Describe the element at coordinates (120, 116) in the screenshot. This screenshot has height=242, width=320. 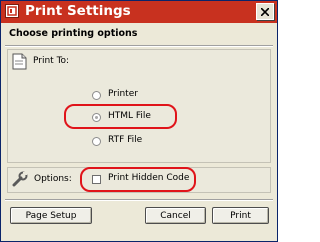
I see `html-file-highlight` at that location.